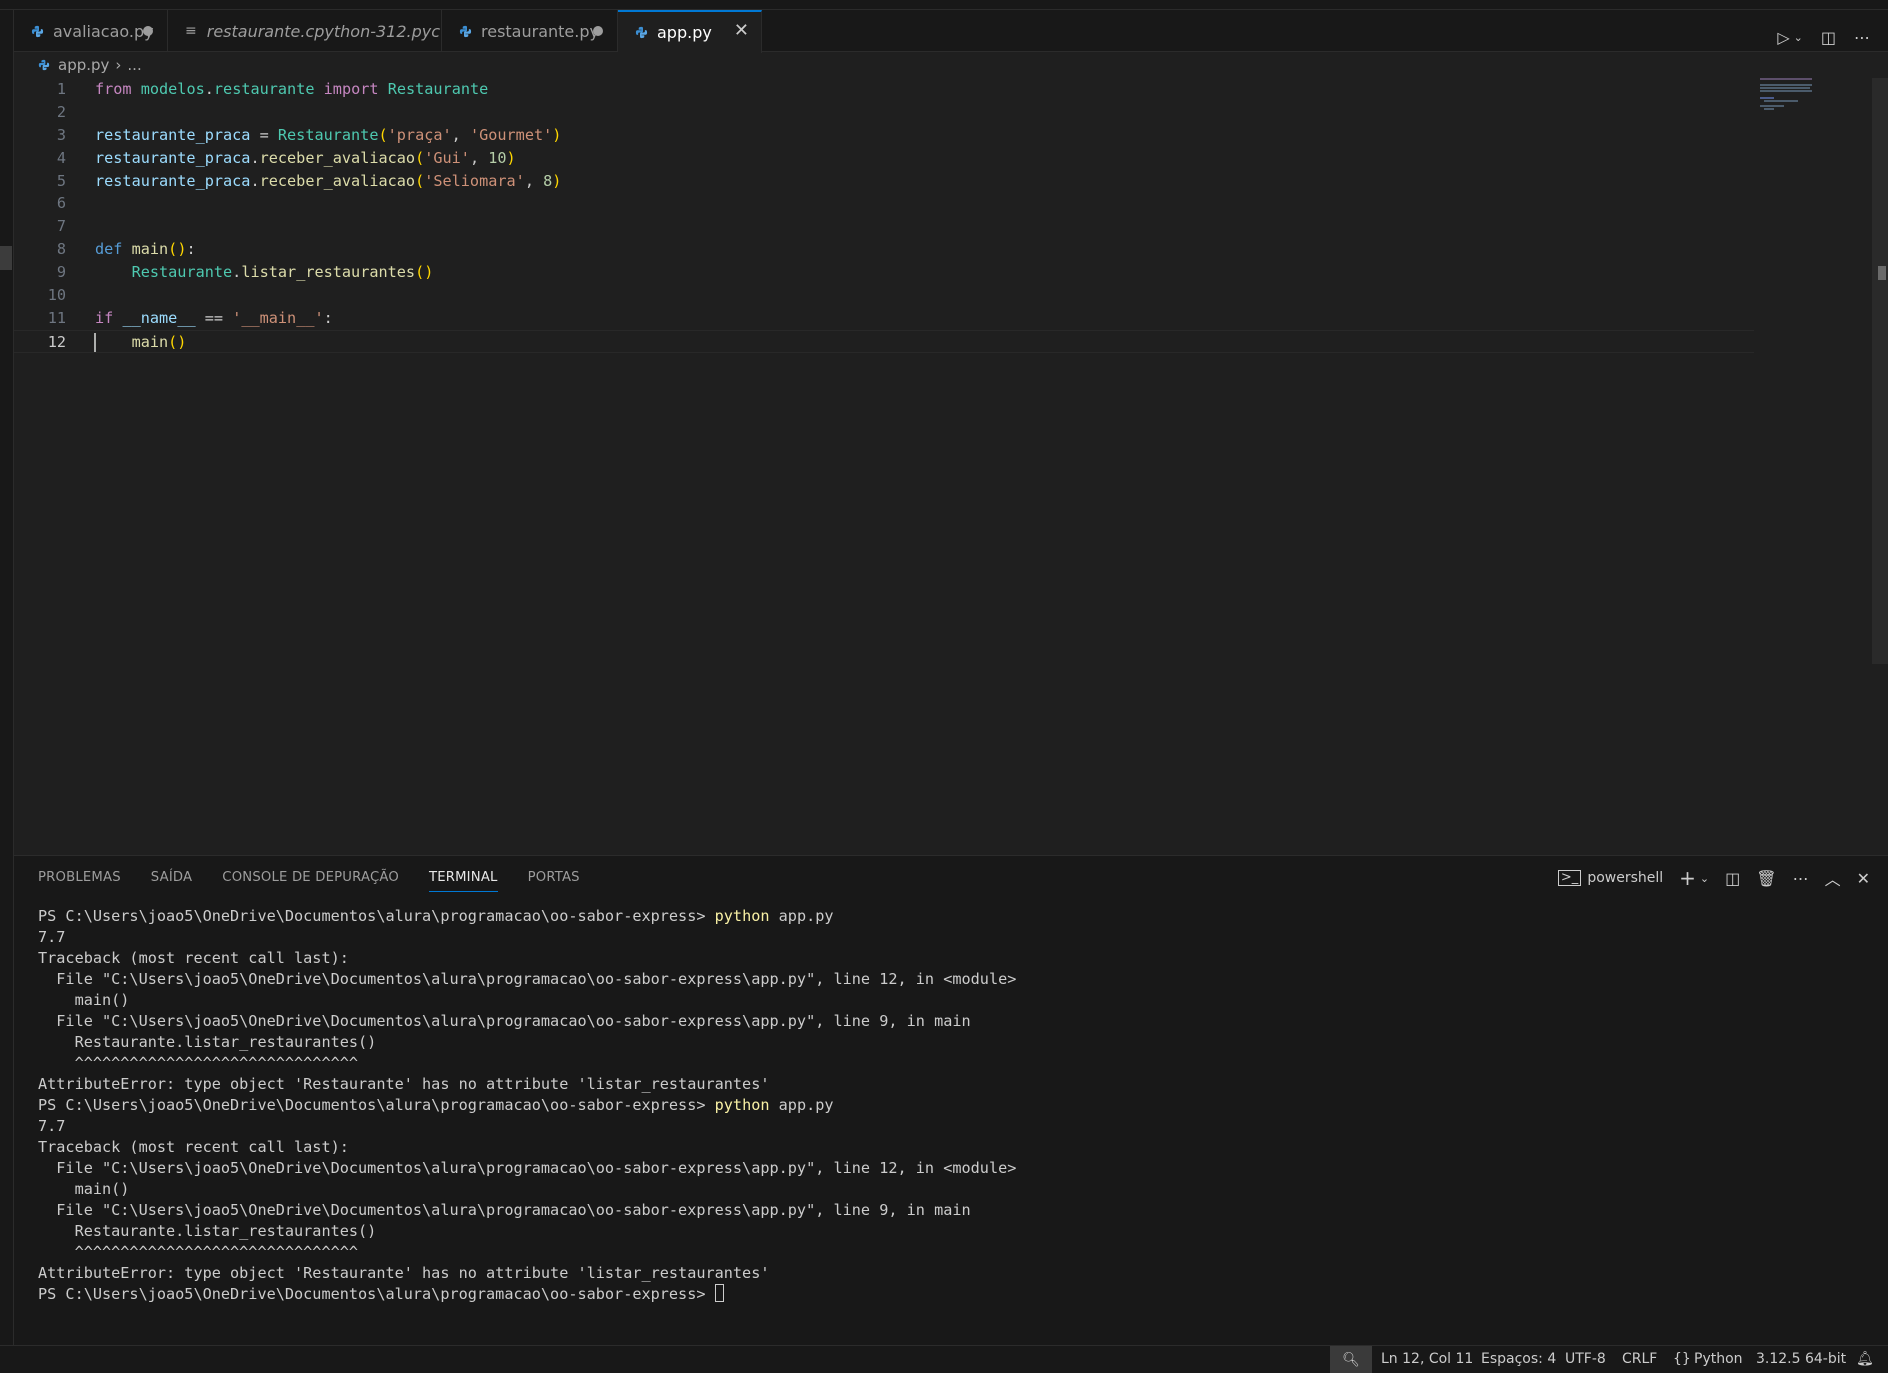 The height and width of the screenshot is (1373, 1888). Describe the element at coordinates (61, 226) in the screenshot. I see `line-number: 7` at that location.